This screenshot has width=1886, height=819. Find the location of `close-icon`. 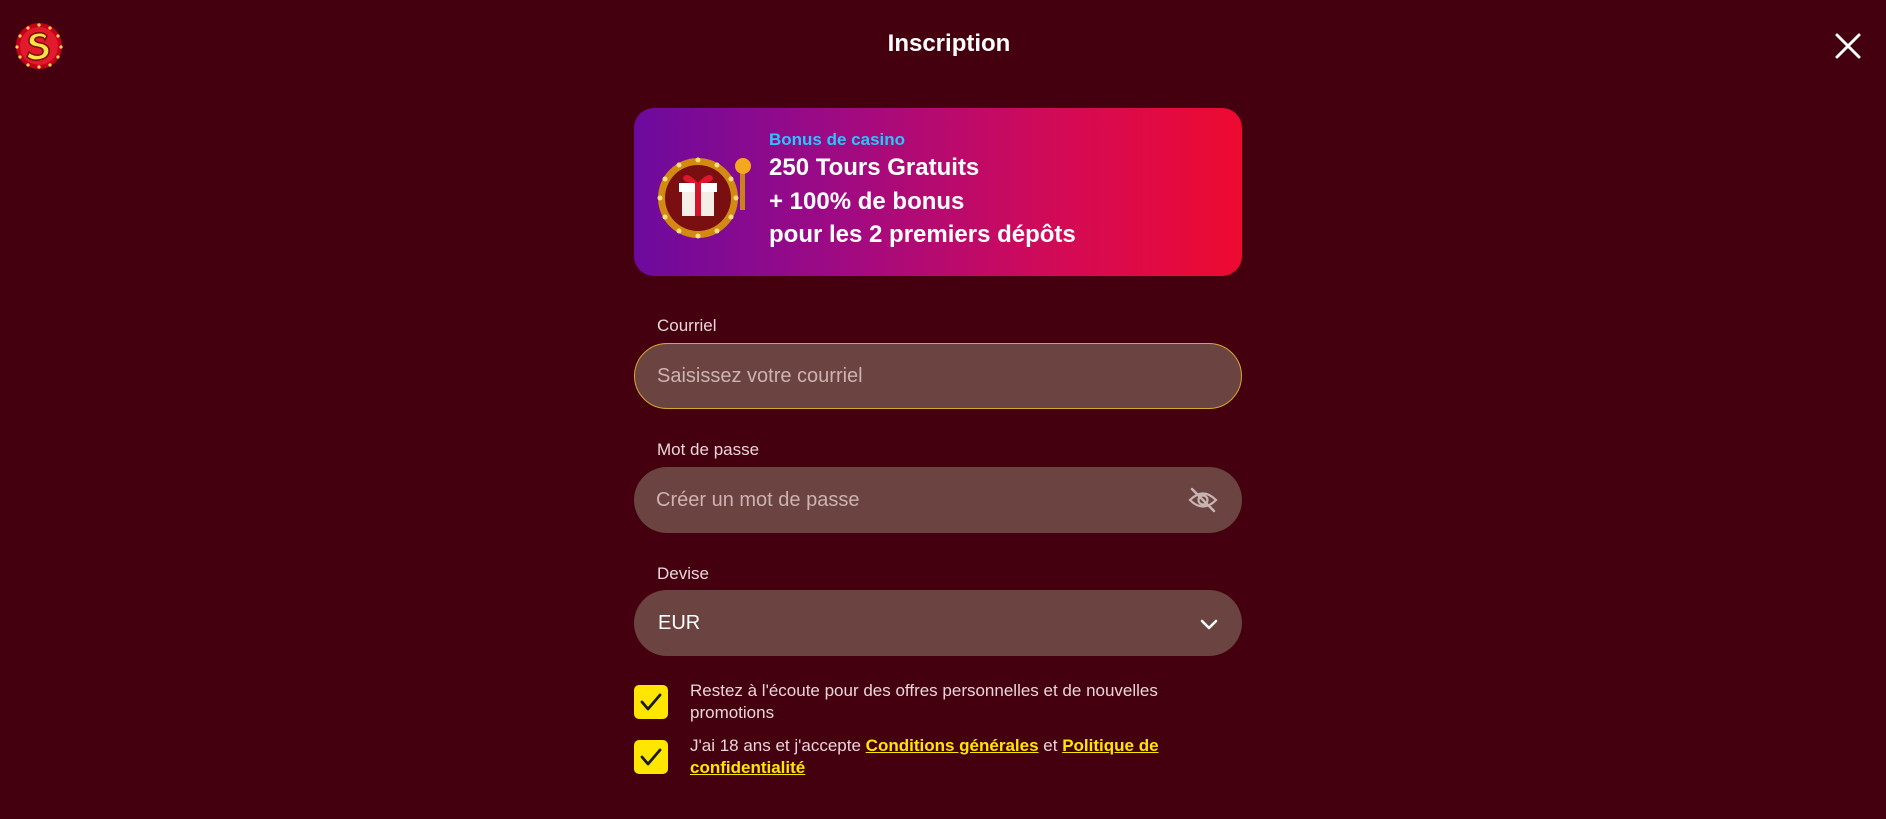

close-icon is located at coordinates (1848, 46).